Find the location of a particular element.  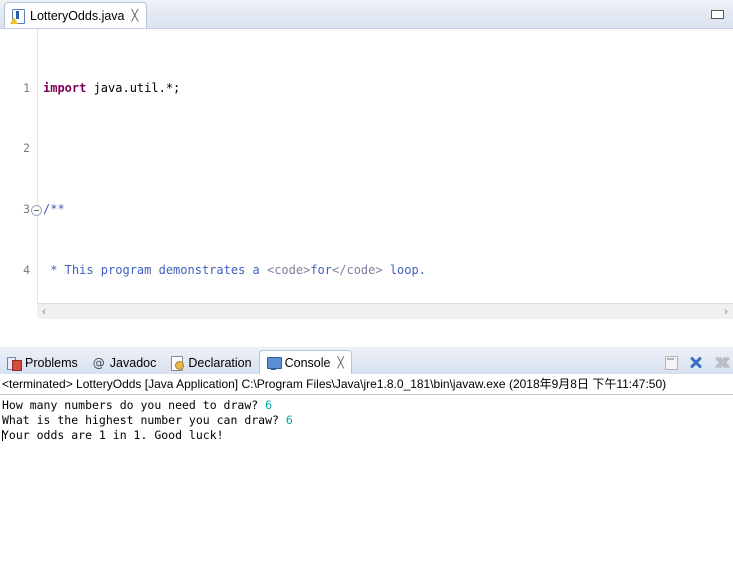

line-number: 4 is located at coordinates (26, 270).